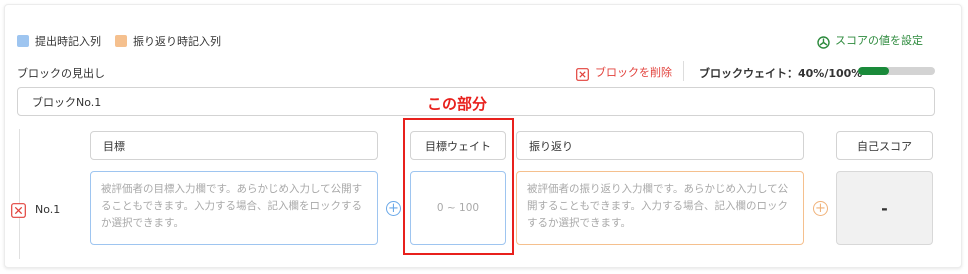  What do you see at coordinates (879, 40) in the screenshot?
I see `score-setting-label: スコアの値を設定` at bounding box center [879, 40].